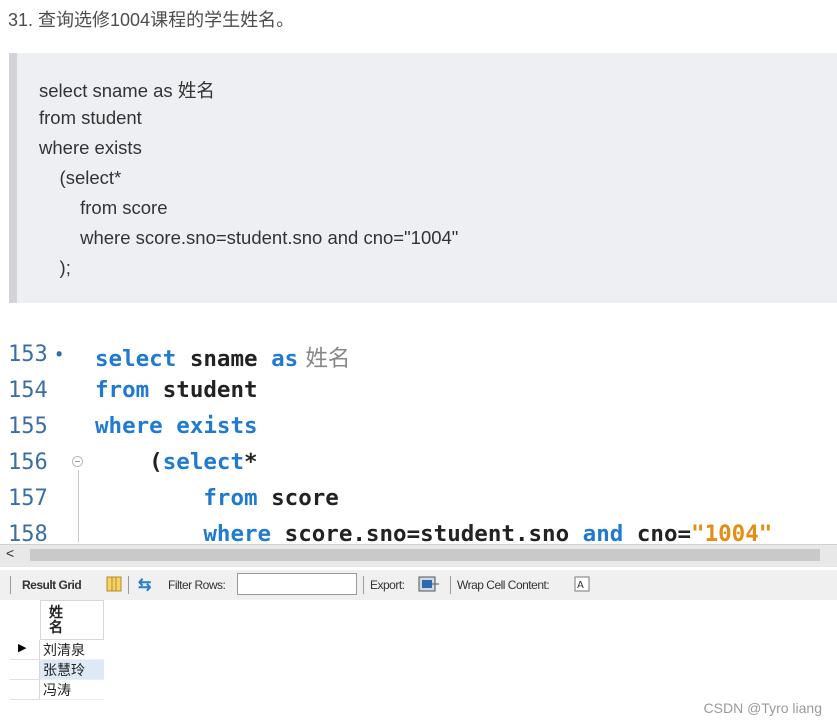 This screenshot has width=837, height=727. Describe the element at coordinates (59, 354) in the screenshot. I see `statement-marker-icon: •` at that location.